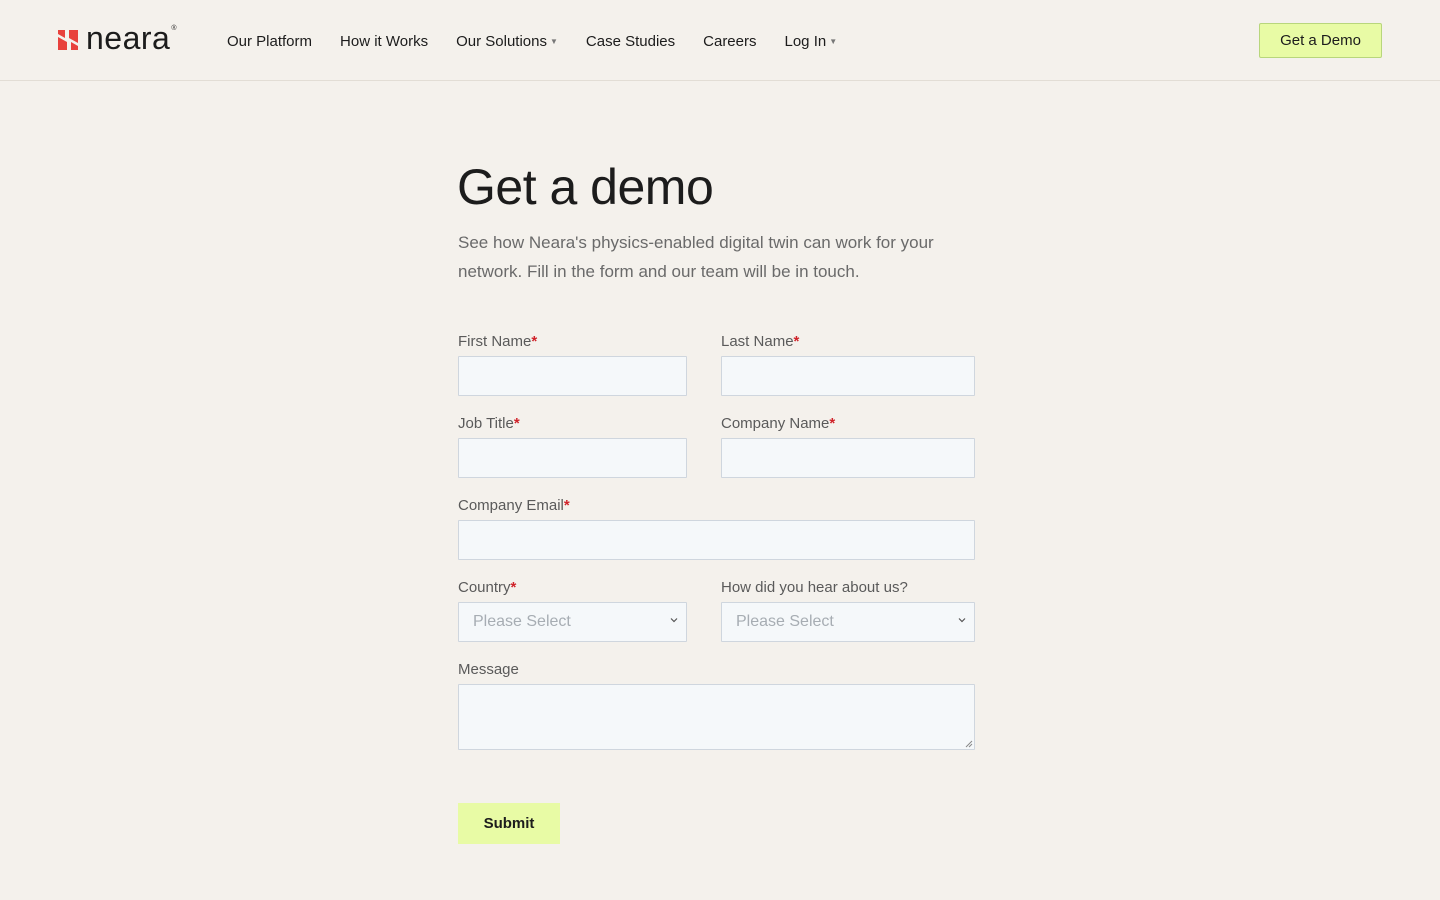 This screenshot has width=1440, height=900. Describe the element at coordinates (814, 587) in the screenshot. I see `hear-about-label: How did you hear about us?` at that location.